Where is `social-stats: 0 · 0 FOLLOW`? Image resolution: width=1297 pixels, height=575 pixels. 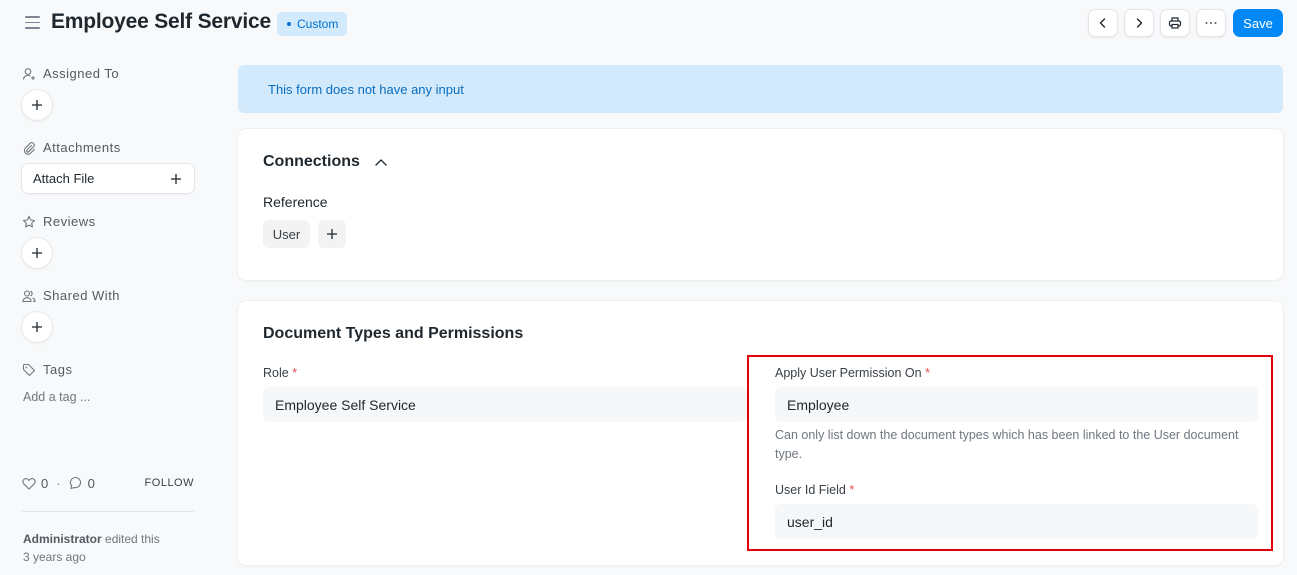 social-stats: 0 · 0 FOLLOW is located at coordinates (108, 483).